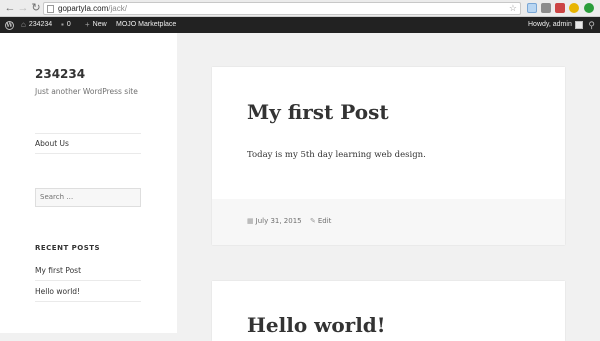 Image resolution: width=600 pixels, height=341 pixels. What do you see at coordinates (388, 222) in the screenshot?
I see `post-footer: ▦ July 31, 2015 ✎ Edit` at bounding box center [388, 222].